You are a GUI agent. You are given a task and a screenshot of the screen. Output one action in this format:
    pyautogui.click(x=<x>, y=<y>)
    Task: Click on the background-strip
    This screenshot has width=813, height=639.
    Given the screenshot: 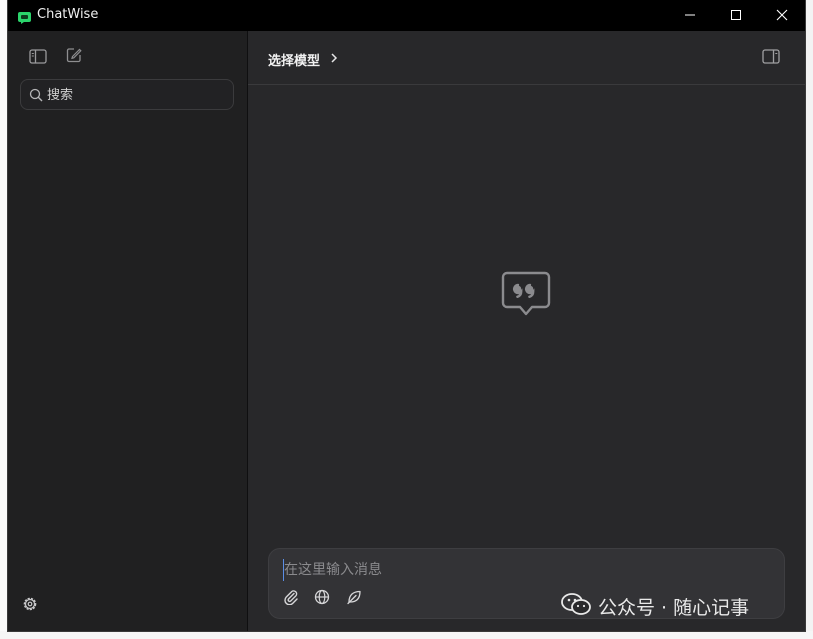 What is the action you would take?
    pyautogui.click(x=4, y=319)
    